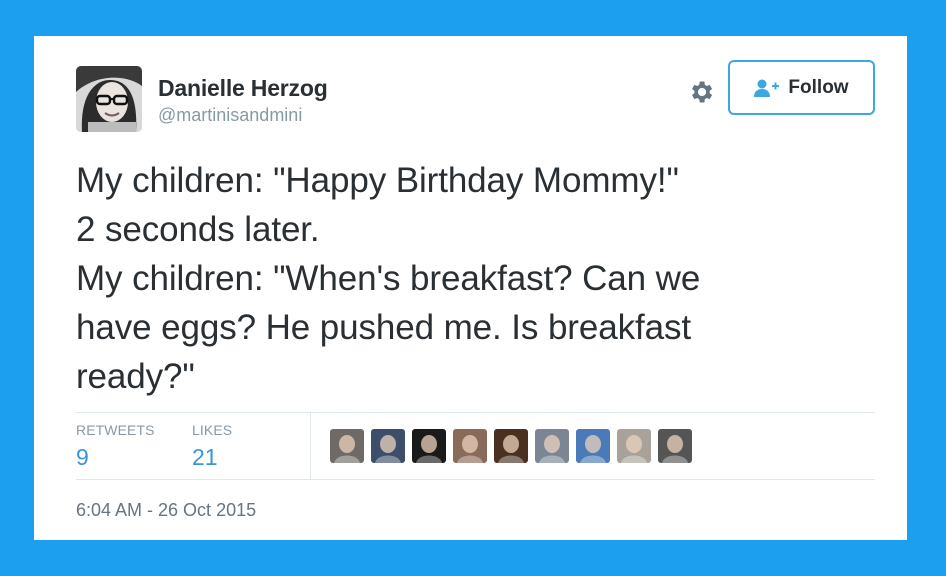 This screenshot has height=576, width=946. What do you see at coordinates (818, 87) in the screenshot?
I see `follow-label: Follow` at bounding box center [818, 87].